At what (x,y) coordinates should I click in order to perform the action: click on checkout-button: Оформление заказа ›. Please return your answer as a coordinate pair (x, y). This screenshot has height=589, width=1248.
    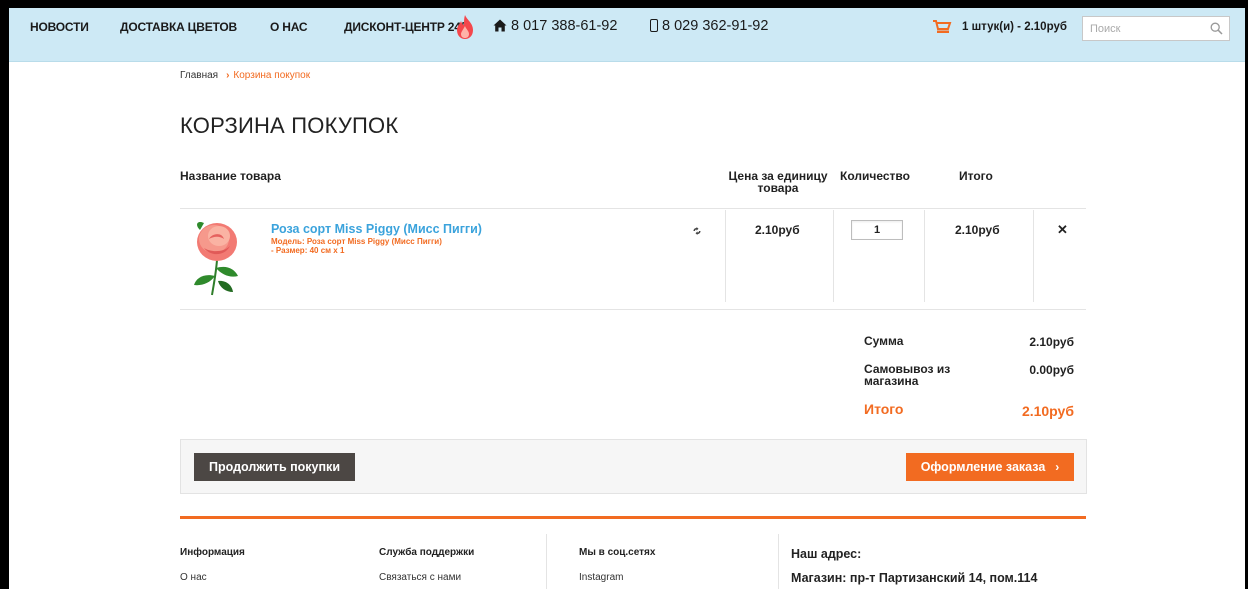
    Looking at the image, I should click on (990, 467).